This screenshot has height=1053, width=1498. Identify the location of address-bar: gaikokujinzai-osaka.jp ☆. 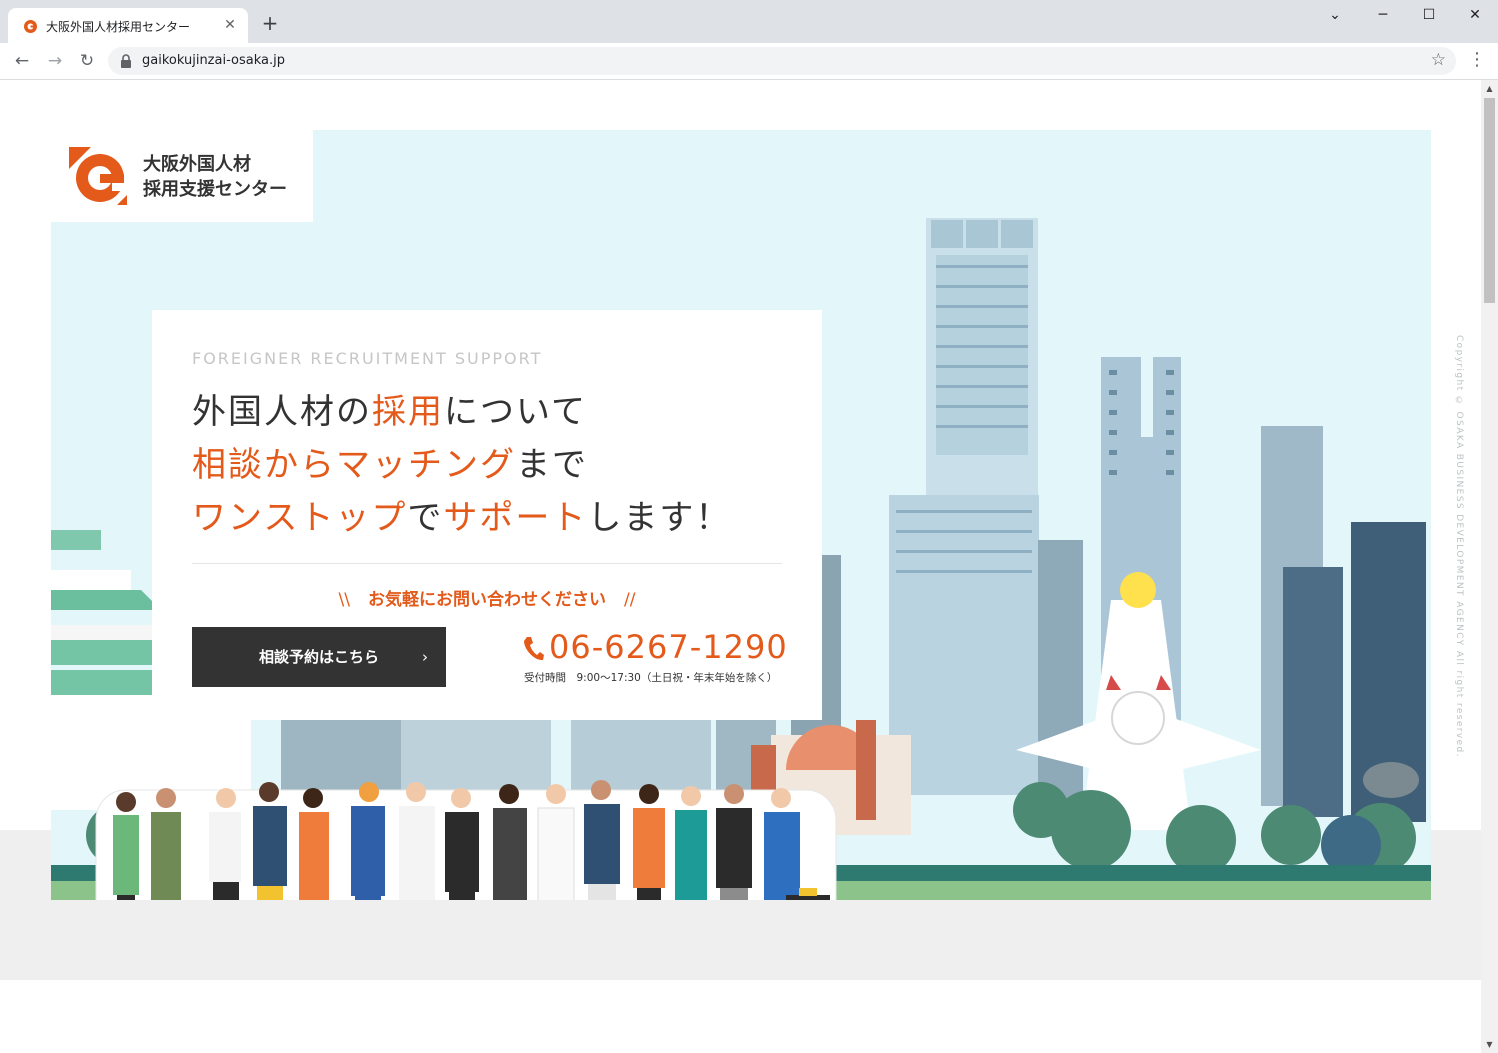
(782, 61).